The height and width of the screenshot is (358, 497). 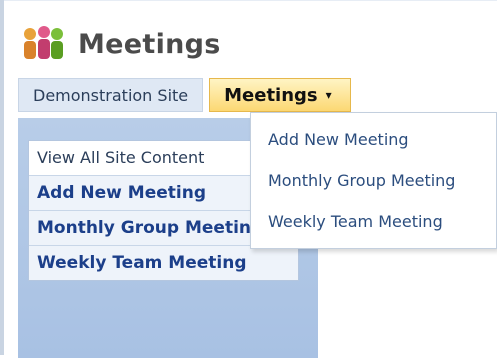 I want to click on meeting-people-icon, so click(x=43, y=44).